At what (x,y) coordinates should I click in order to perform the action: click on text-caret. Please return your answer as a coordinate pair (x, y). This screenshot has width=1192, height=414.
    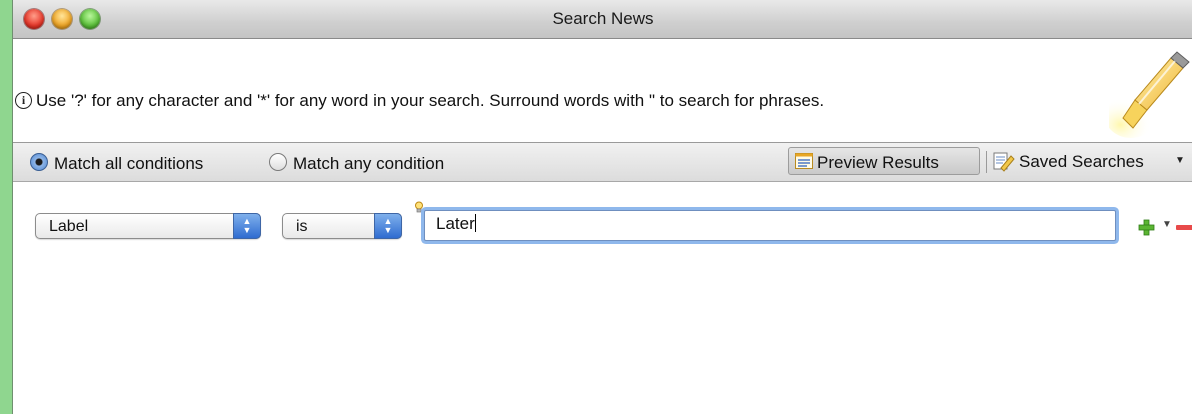
    Looking at the image, I should click on (475, 223).